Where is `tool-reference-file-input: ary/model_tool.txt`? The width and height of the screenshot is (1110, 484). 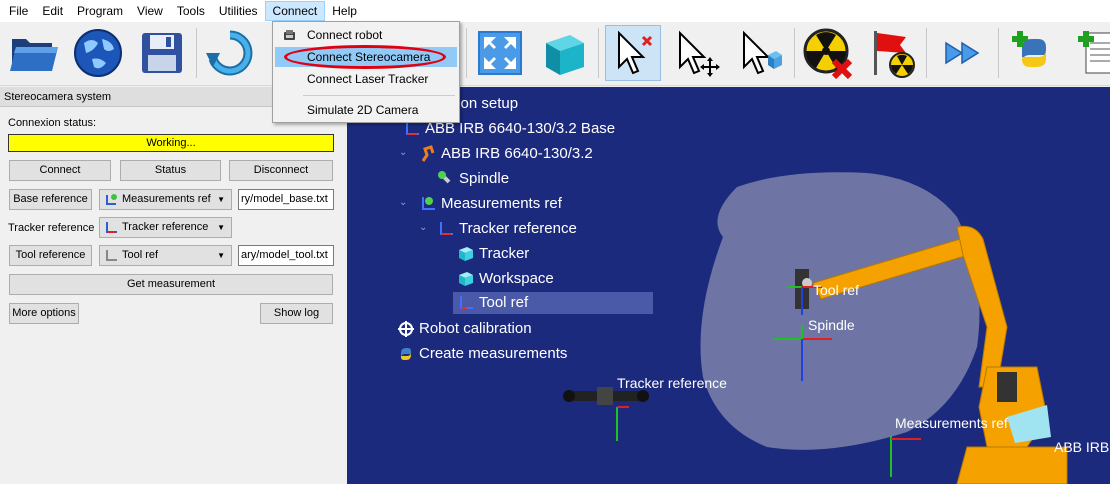
tool-reference-file-input: ary/model_tool.txt is located at coordinates (286, 255).